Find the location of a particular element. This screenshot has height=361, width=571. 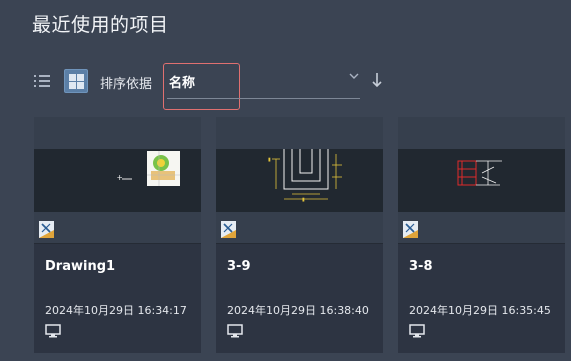

sort-dropdown-value: 名称 is located at coordinates (182, 83).